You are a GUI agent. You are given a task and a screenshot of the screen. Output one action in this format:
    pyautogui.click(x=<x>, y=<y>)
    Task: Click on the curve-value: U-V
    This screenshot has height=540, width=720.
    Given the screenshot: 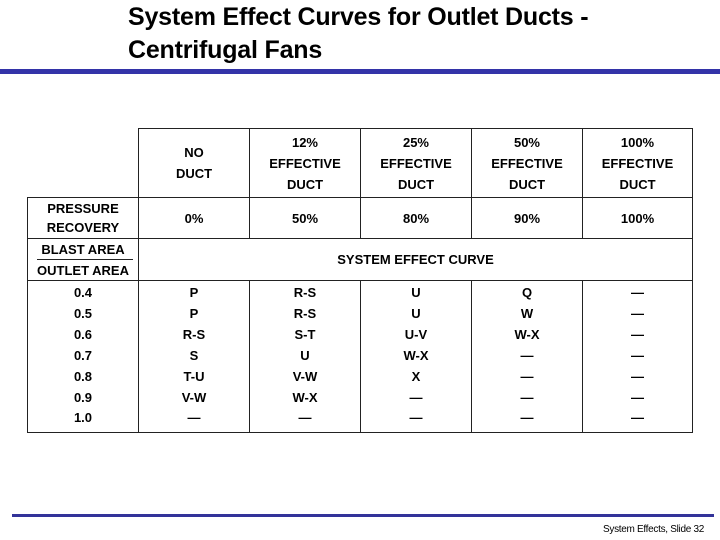 What is the action you would take?
    pyautogui.click(x=416, y=334)
    